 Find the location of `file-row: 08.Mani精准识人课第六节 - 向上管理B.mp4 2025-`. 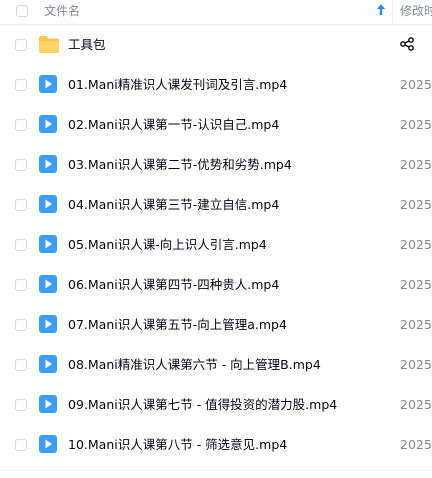

file-row: 08.Mani精准识人课第六节 - 向上管理B.mp4 2025- is located at coordinates (216, 365).